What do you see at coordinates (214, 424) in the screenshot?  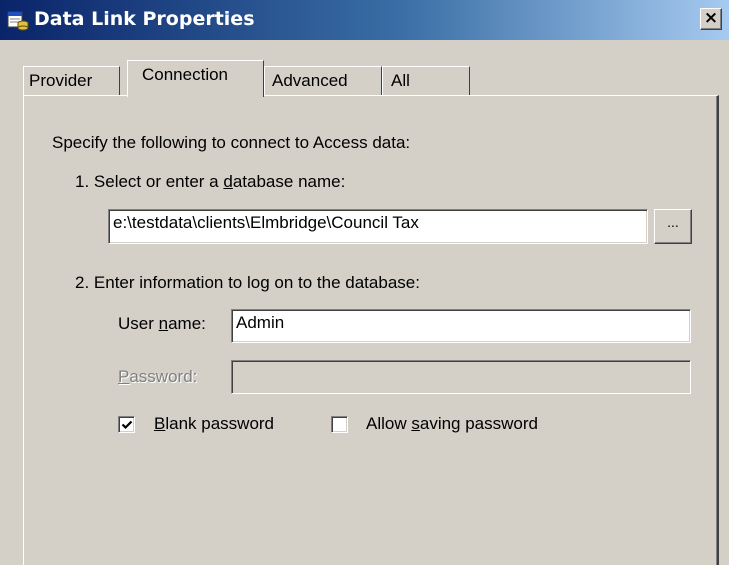 I see `blank-password-label: Blank password` at bounding box center [214, 424].